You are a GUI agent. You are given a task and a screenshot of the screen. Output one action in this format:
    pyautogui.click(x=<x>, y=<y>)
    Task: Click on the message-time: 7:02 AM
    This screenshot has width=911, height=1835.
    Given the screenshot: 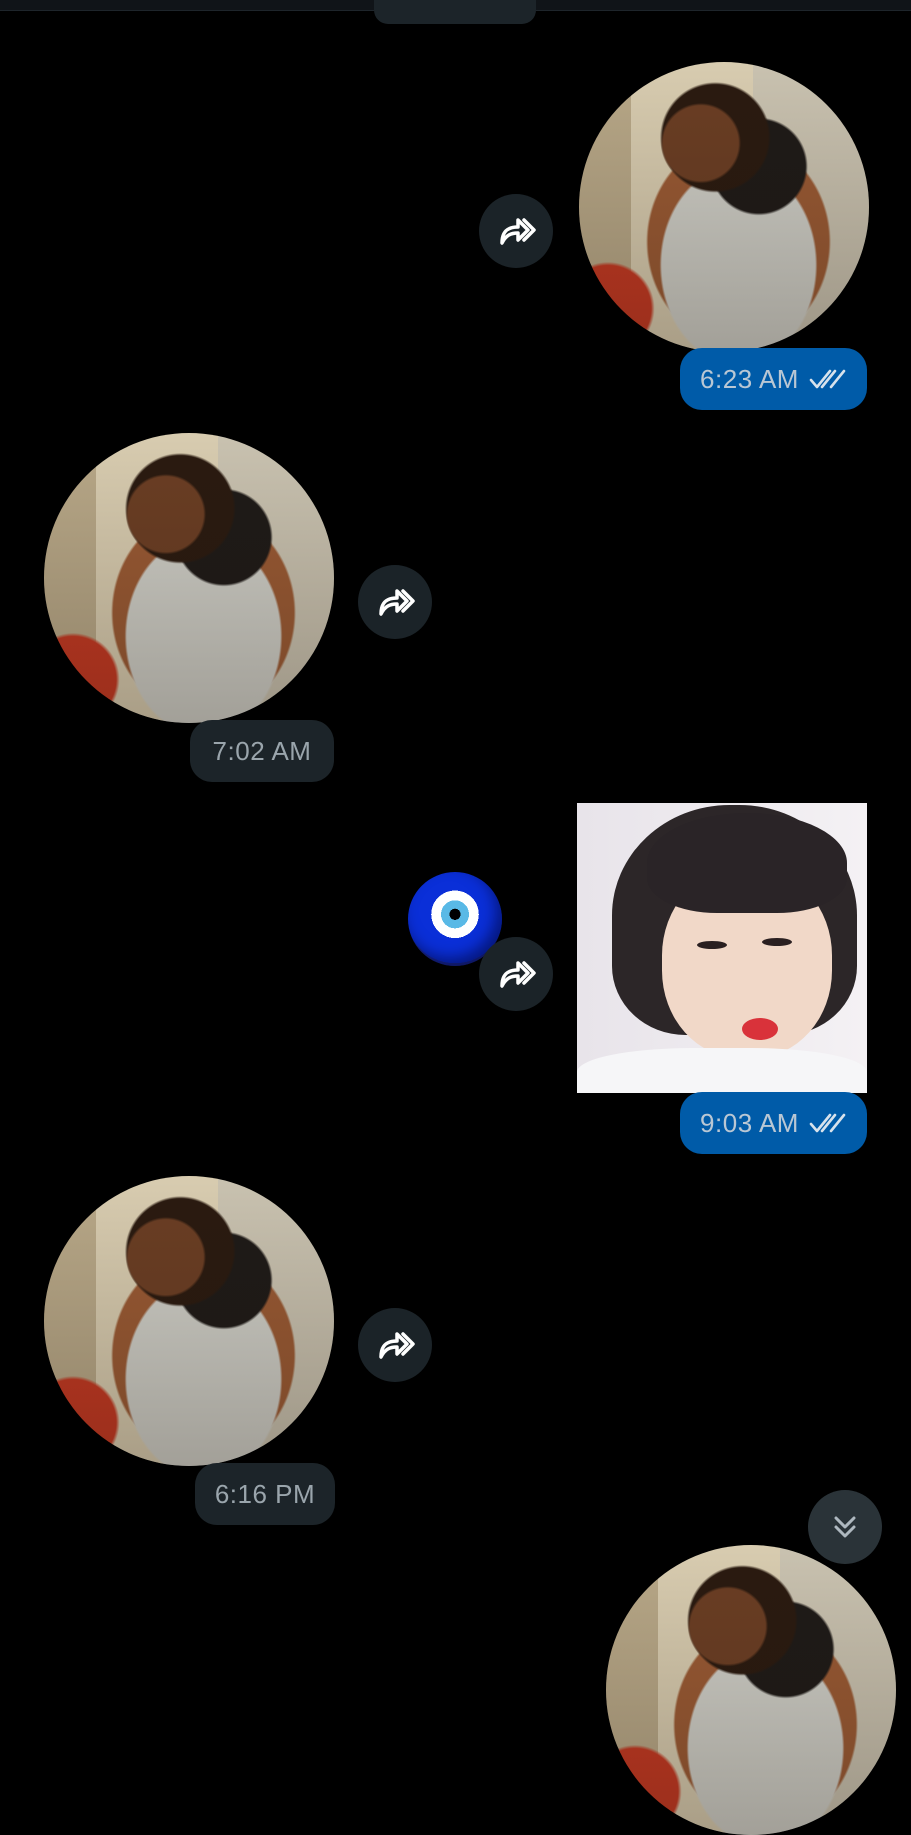 What is the action you would take?
    pyautogui.click(x=262, y=750)
    